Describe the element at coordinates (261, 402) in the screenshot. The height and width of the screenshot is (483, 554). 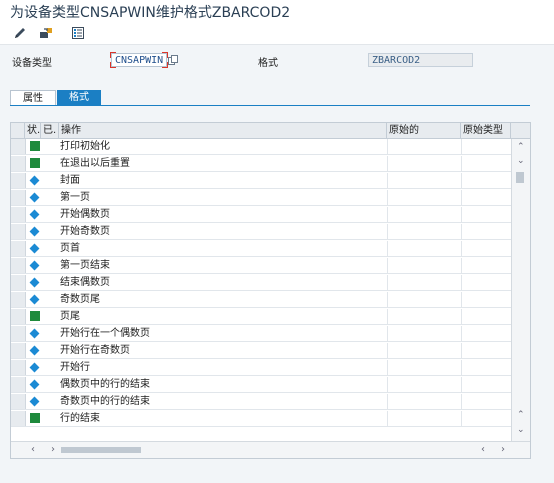
I see `table-row: 奇数页中的行的结束` at that location.